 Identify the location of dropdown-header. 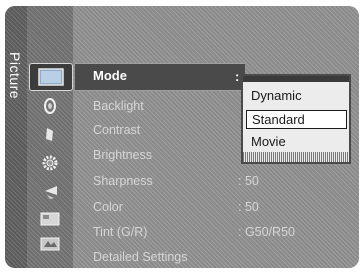
(296, 79).